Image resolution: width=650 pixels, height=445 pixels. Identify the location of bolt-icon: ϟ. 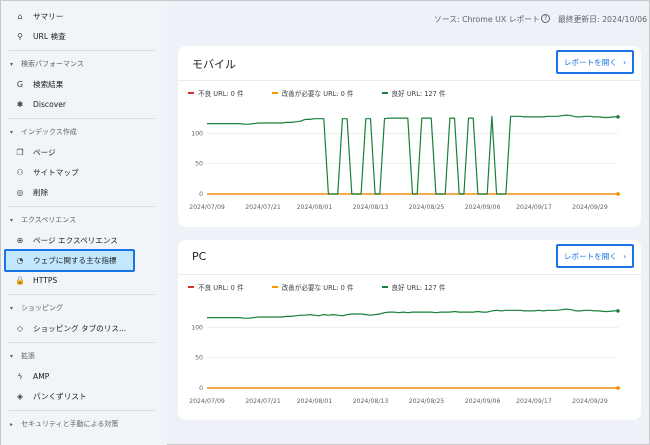
(20, 376).